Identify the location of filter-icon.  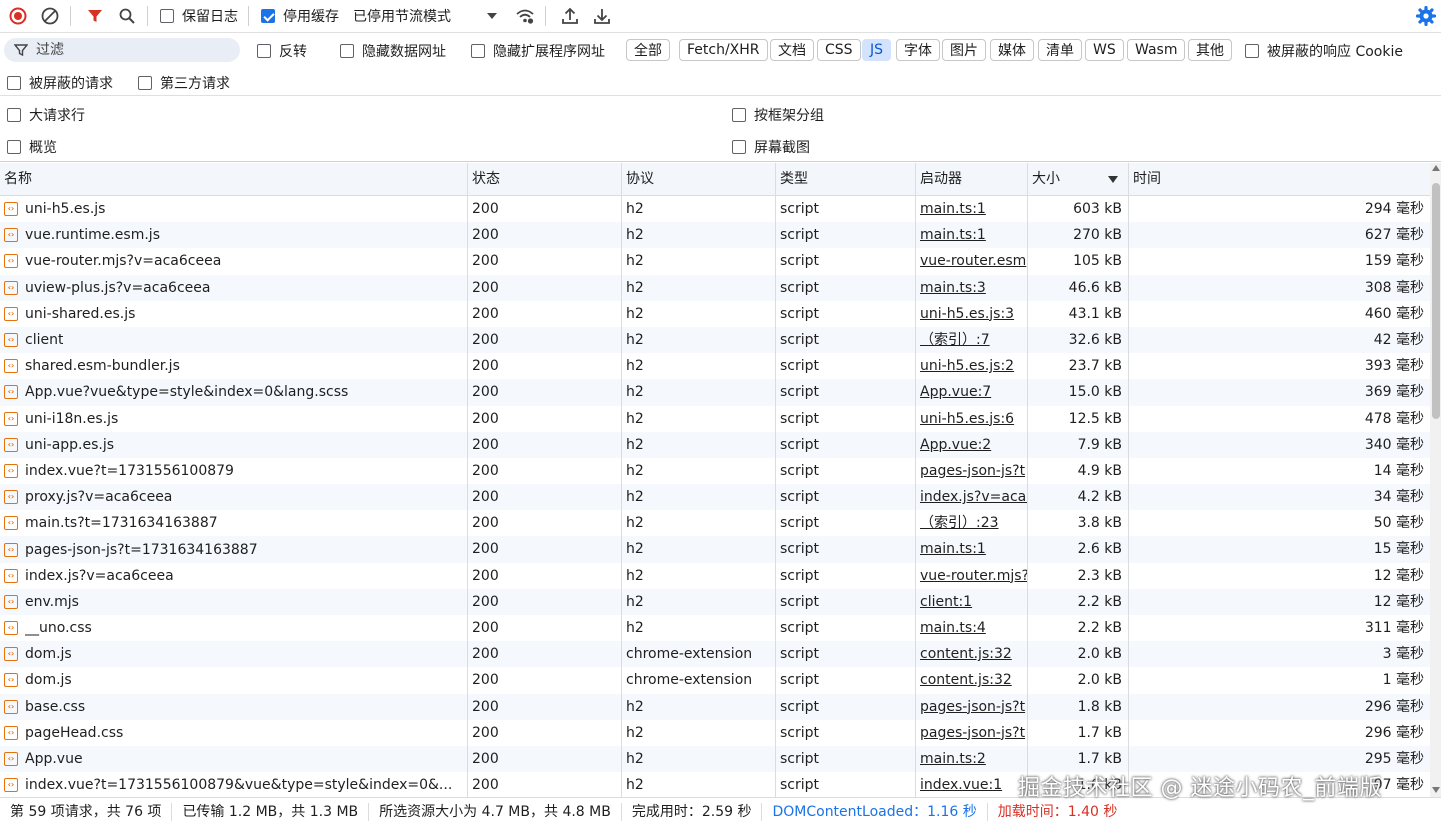
(95, 16).